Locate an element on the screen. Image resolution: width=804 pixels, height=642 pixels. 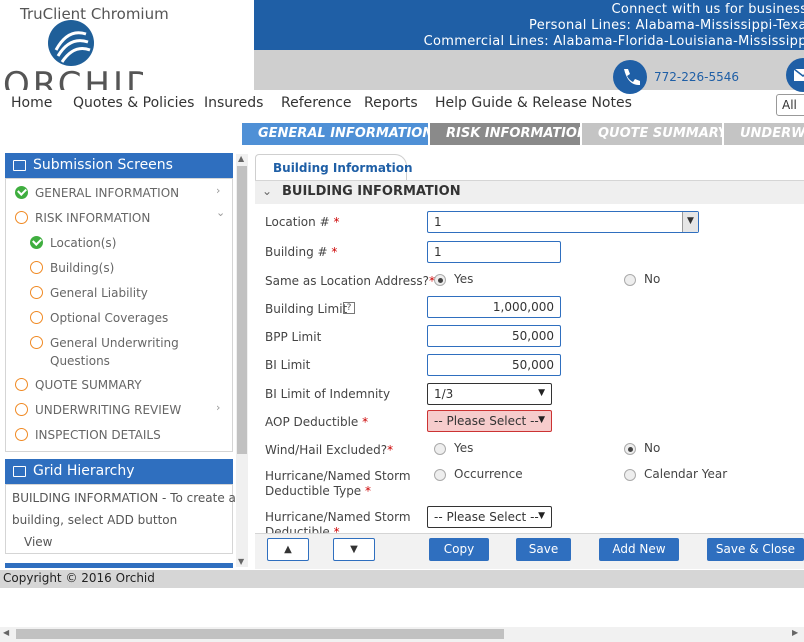
sidebar-item-general-underwriting-line2: Questions is located at coordinates (80, 361).